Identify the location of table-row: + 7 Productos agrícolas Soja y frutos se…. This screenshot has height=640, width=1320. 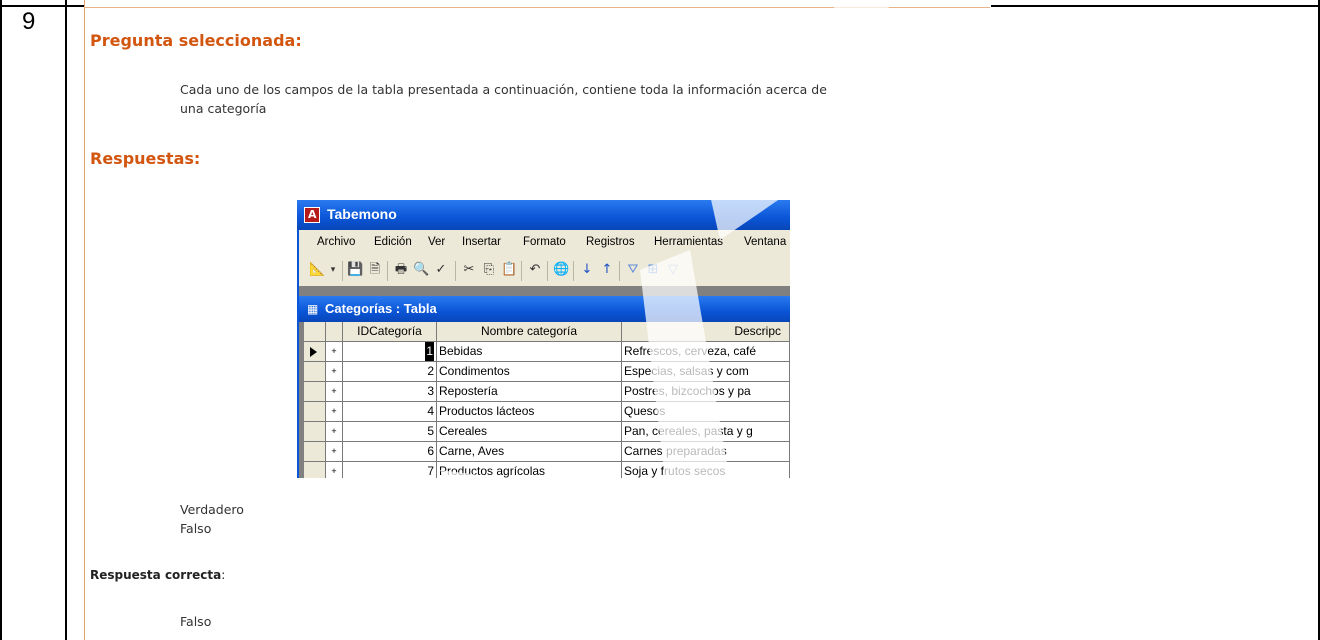
(547, 470).